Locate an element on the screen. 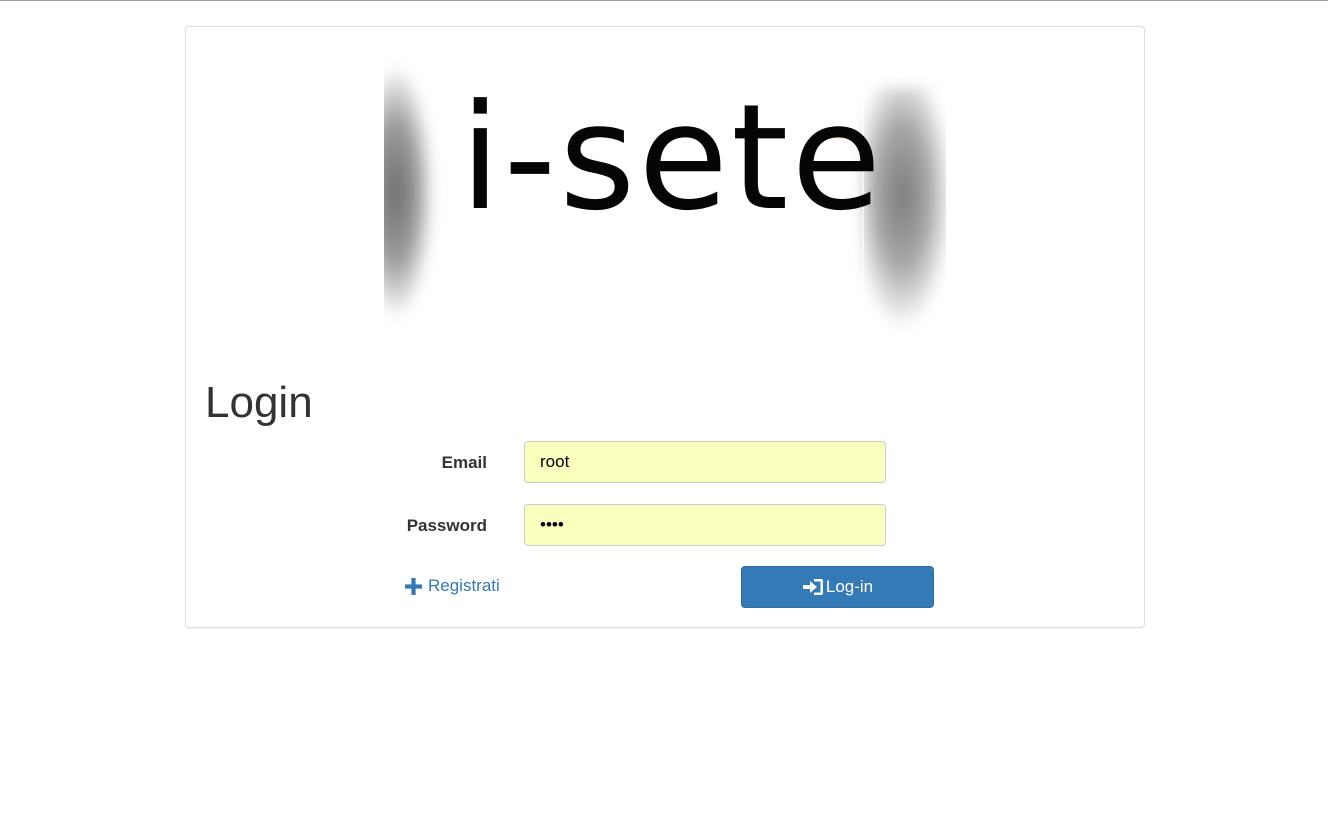  logo-blur-left is located at coordinates (409, 192).